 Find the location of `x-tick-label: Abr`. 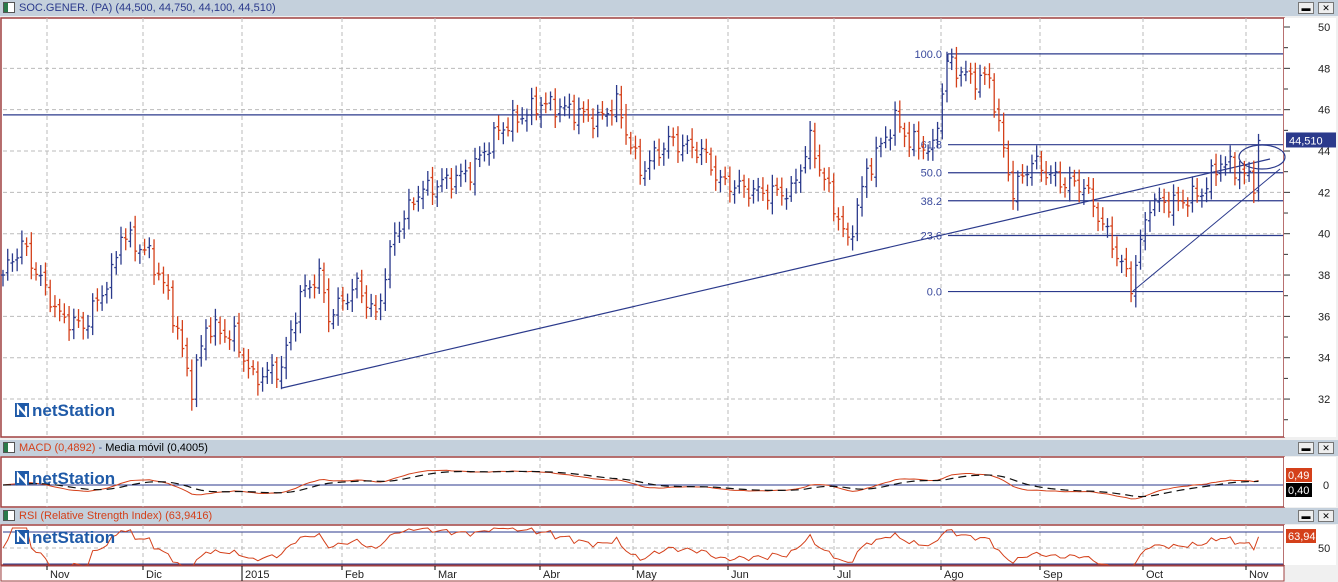

x-tick-label: Abr is located at coordinates (551, 575).